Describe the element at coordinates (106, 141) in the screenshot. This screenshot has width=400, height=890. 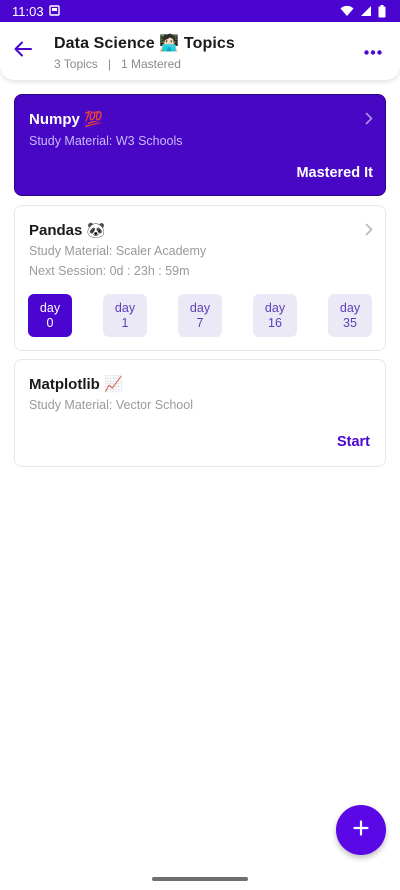
I see `topic-study-material: Study Material: W3 Schools` at that location.